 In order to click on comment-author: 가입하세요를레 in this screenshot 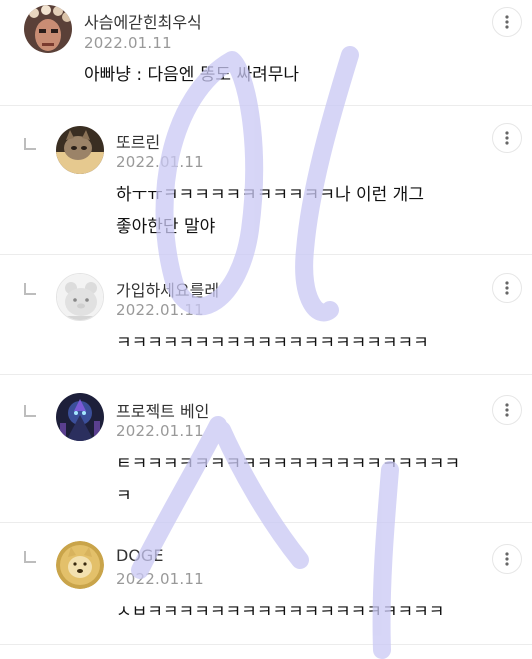, I will do `click(167, 289)`.